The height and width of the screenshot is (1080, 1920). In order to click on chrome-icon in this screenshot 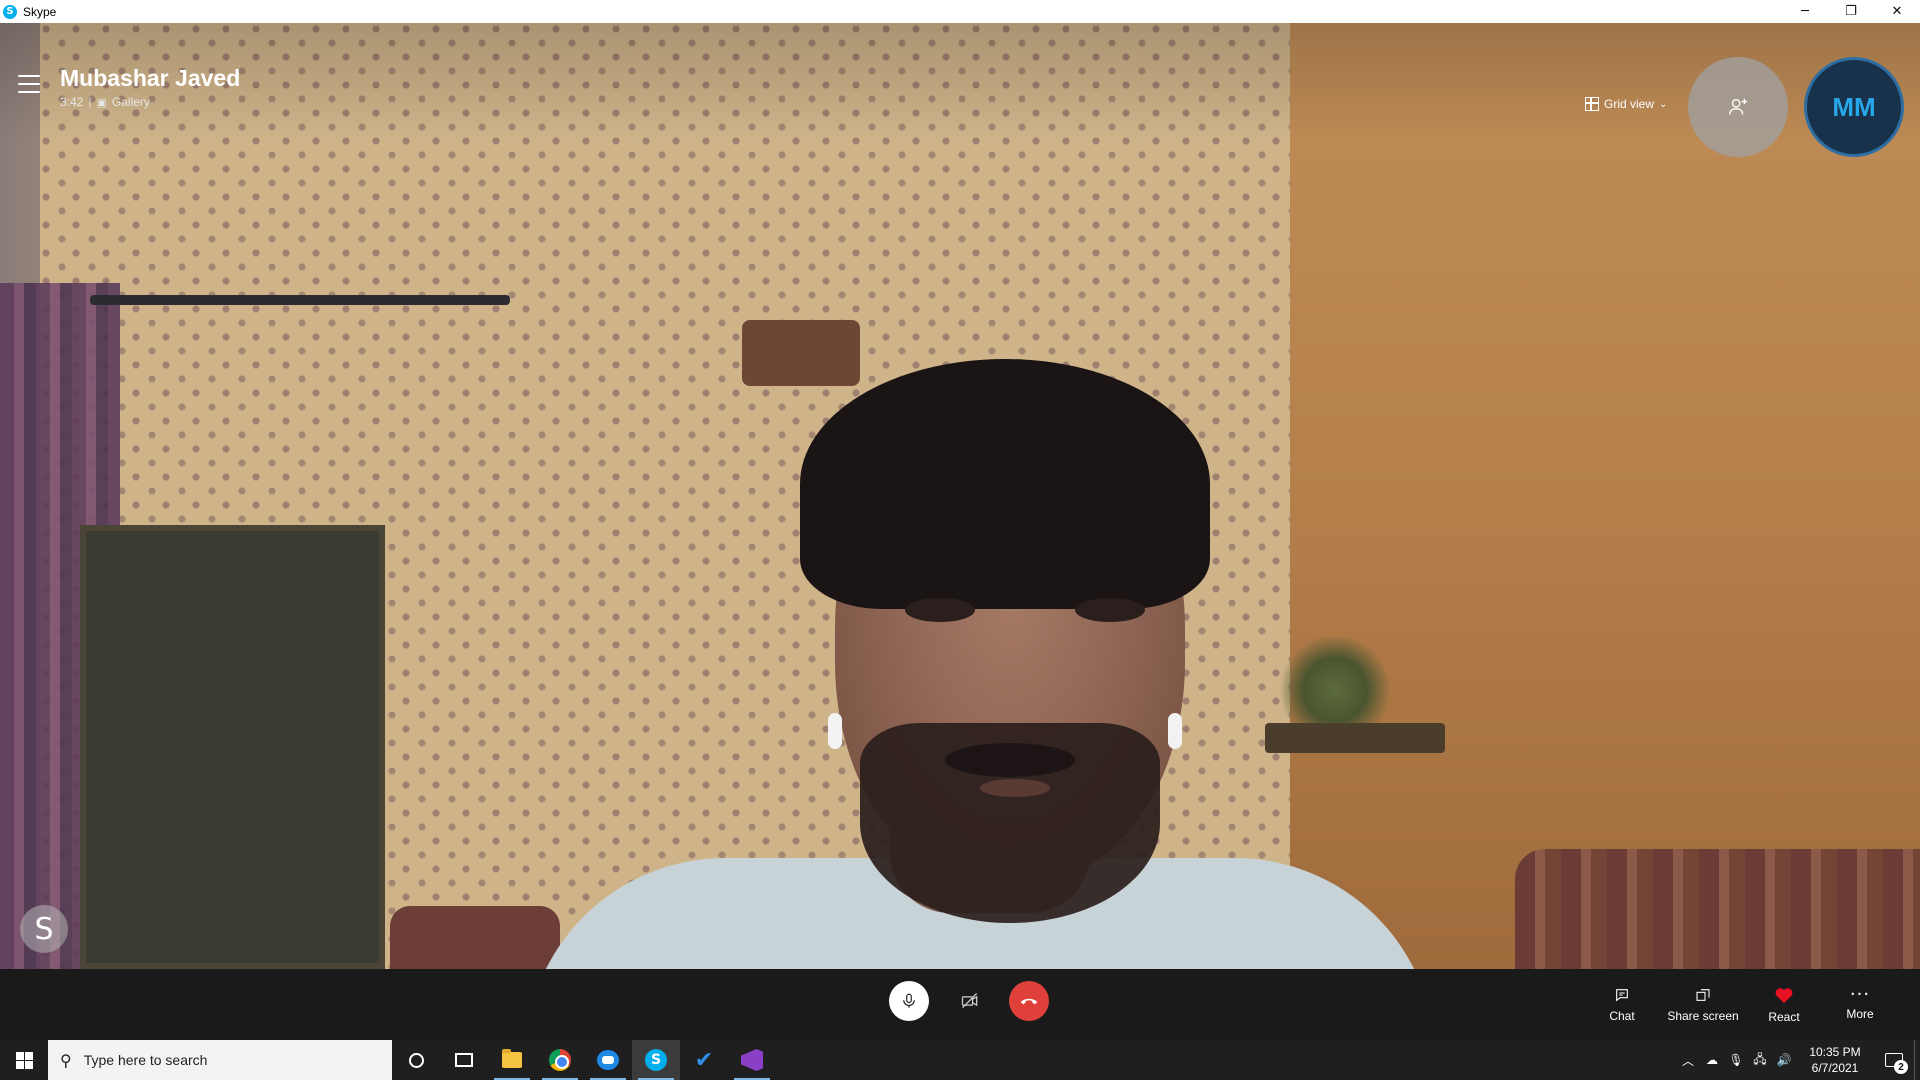, I will do `click(560, 1060)`.